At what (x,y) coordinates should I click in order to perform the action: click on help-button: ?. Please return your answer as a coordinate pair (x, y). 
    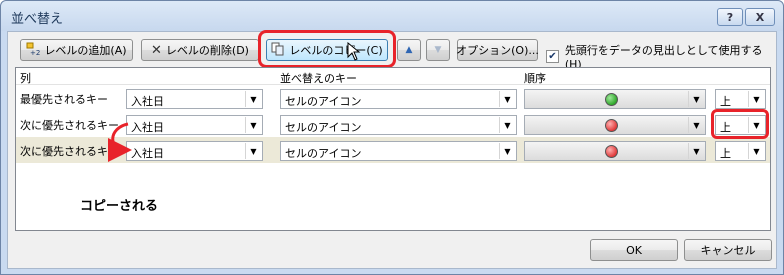
    Looking at the image, I should click on (730, 17).